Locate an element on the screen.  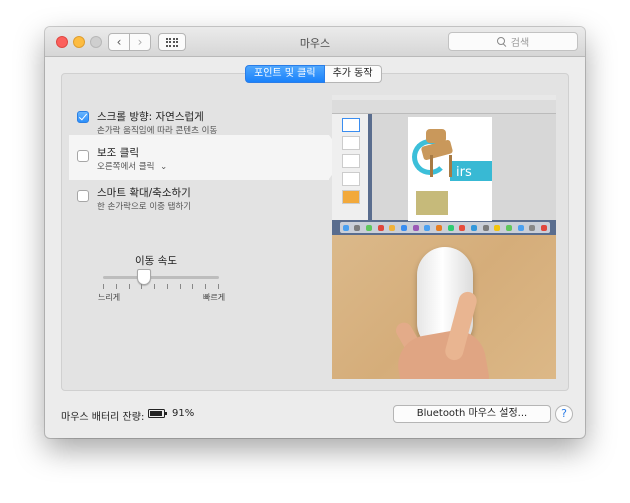
option-title: 보조 클릭 is located at coordinates (118, 153).